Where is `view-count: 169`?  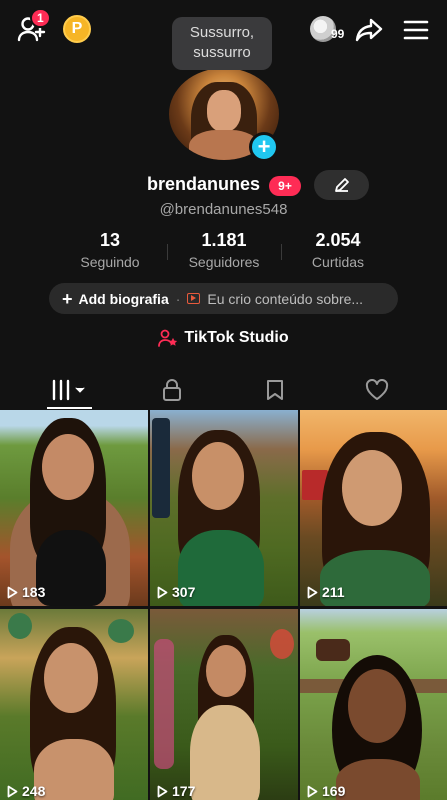 view-count: 169 is located at coordinates (326, 791).